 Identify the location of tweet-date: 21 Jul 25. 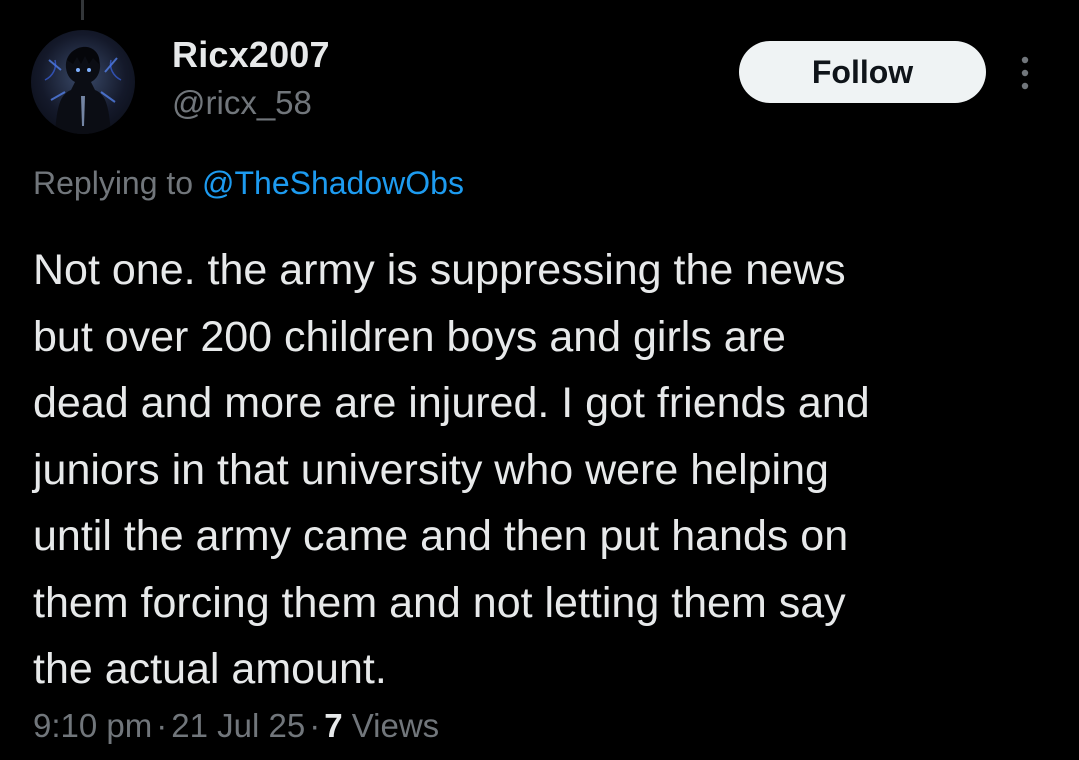
(238, 725).